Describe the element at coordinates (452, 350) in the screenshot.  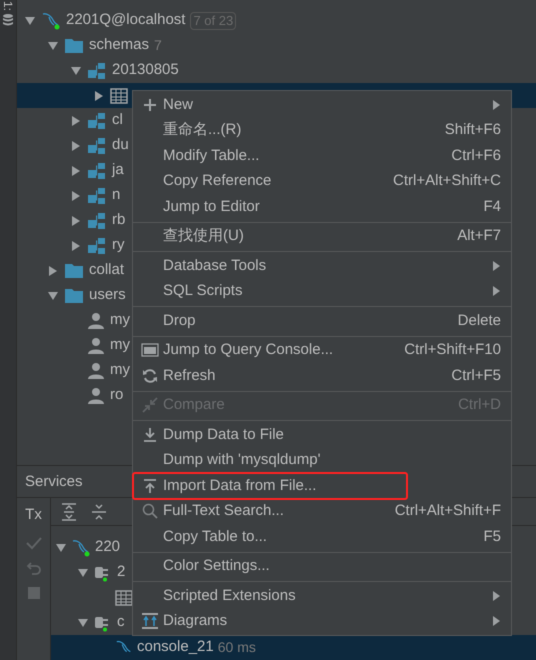
I see `shortcut-label: Ctrl+Shift+F10` at that location.